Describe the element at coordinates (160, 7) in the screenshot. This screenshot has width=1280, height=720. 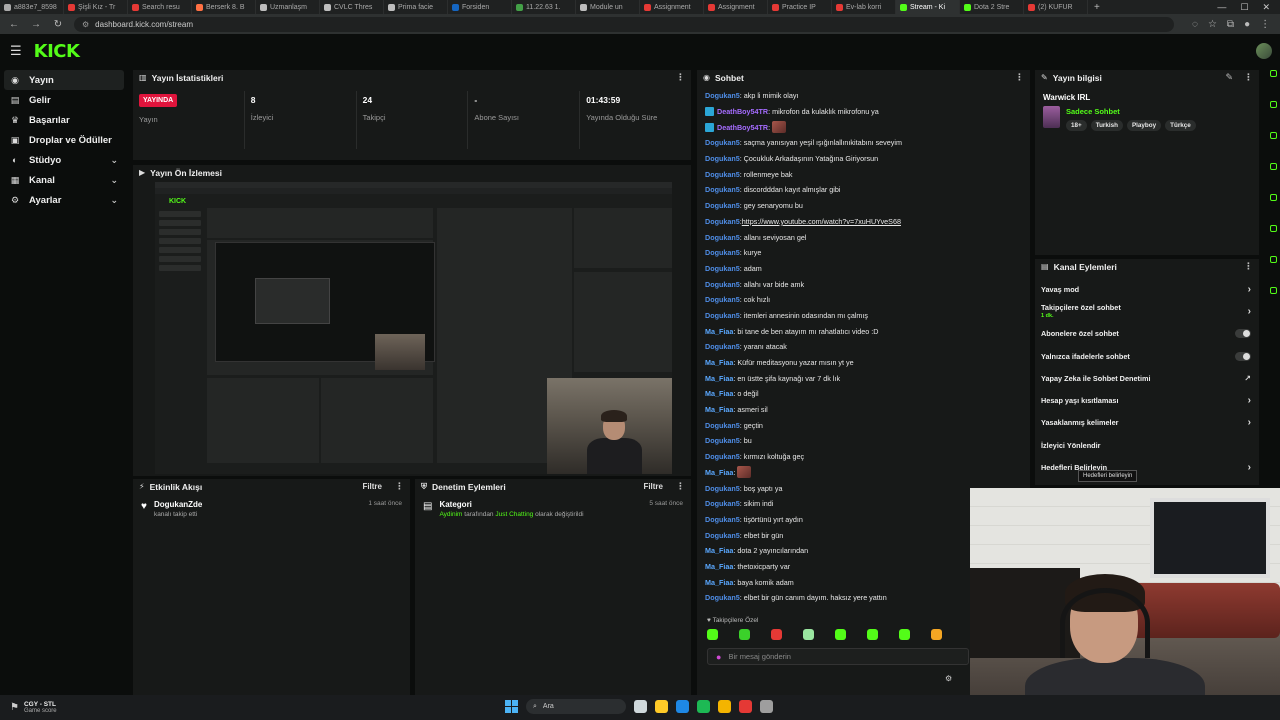
I see `browser-tab: Search resu` at that location.